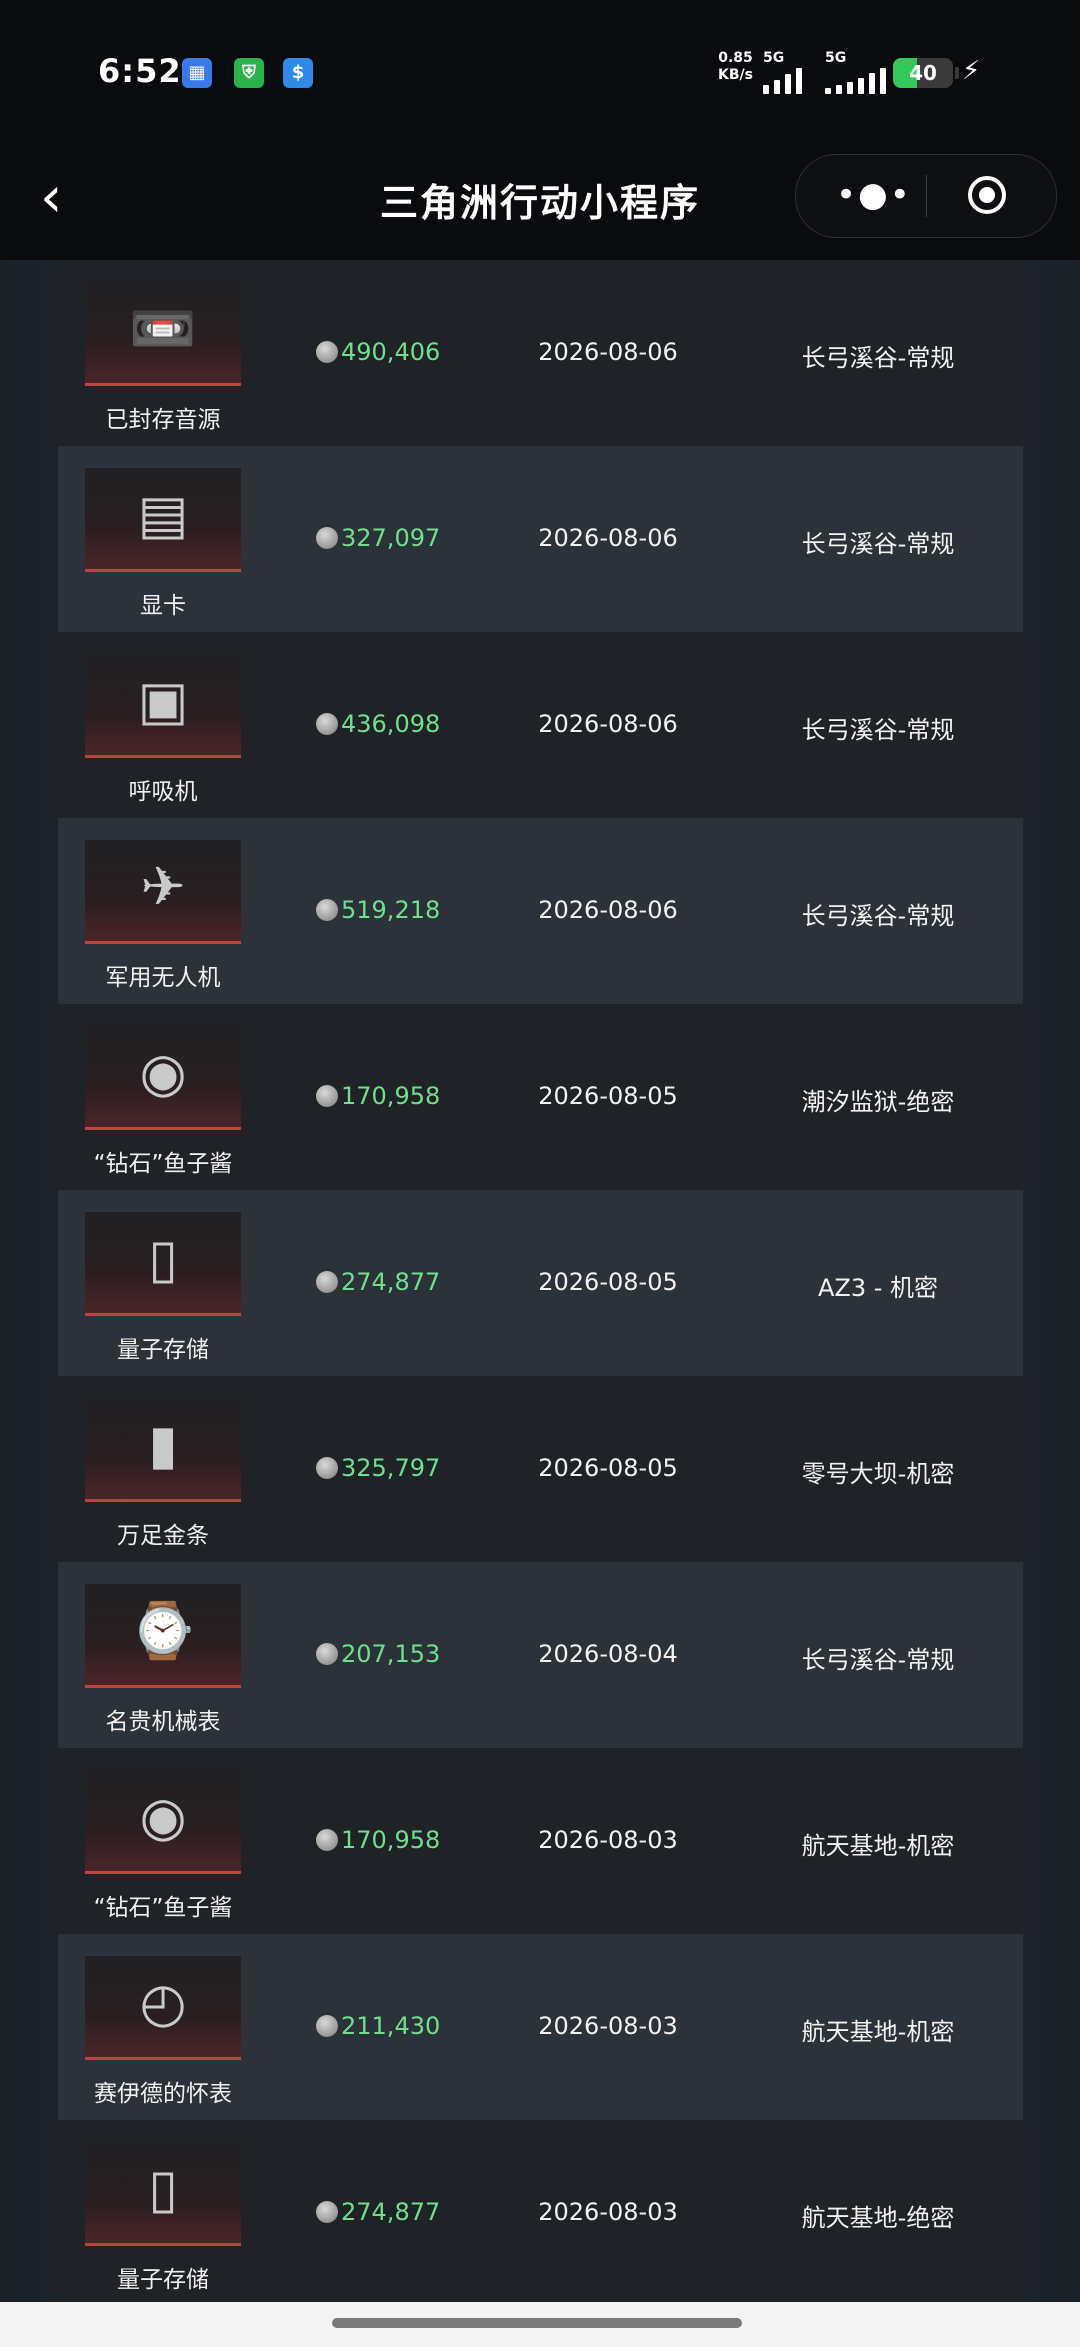 The width and height of the screenshot is (1080, 2347). I want to click on target-circle-icon, so click(987, 195).